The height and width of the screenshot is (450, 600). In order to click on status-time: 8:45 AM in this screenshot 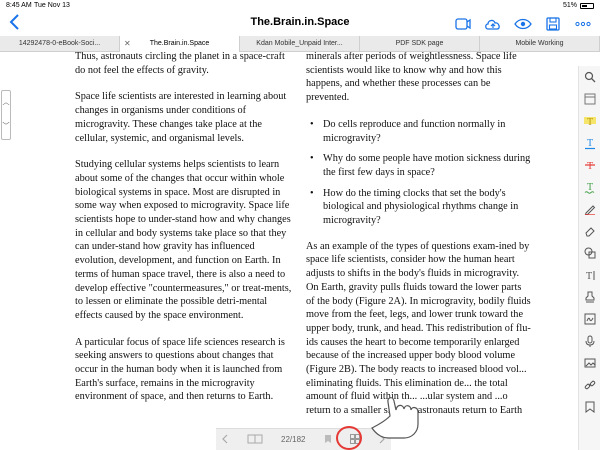, I will do `click(19, 5)`.